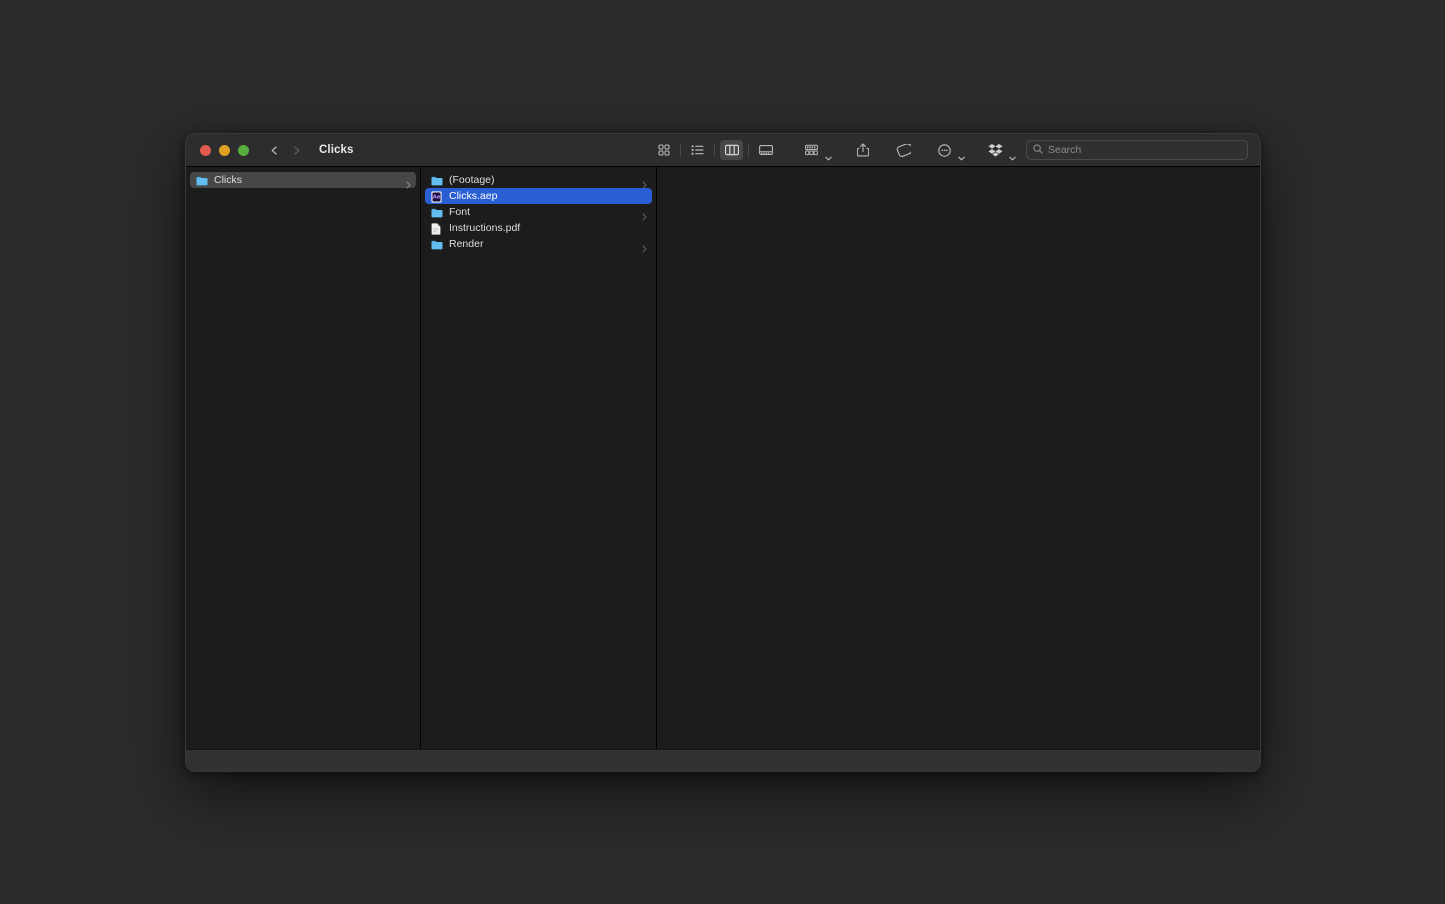 This screenshot has height=904, width=1445. Describe the element at coordinates (538, 180) in the screenshot. I see `list-item: (Footage)` at that location.